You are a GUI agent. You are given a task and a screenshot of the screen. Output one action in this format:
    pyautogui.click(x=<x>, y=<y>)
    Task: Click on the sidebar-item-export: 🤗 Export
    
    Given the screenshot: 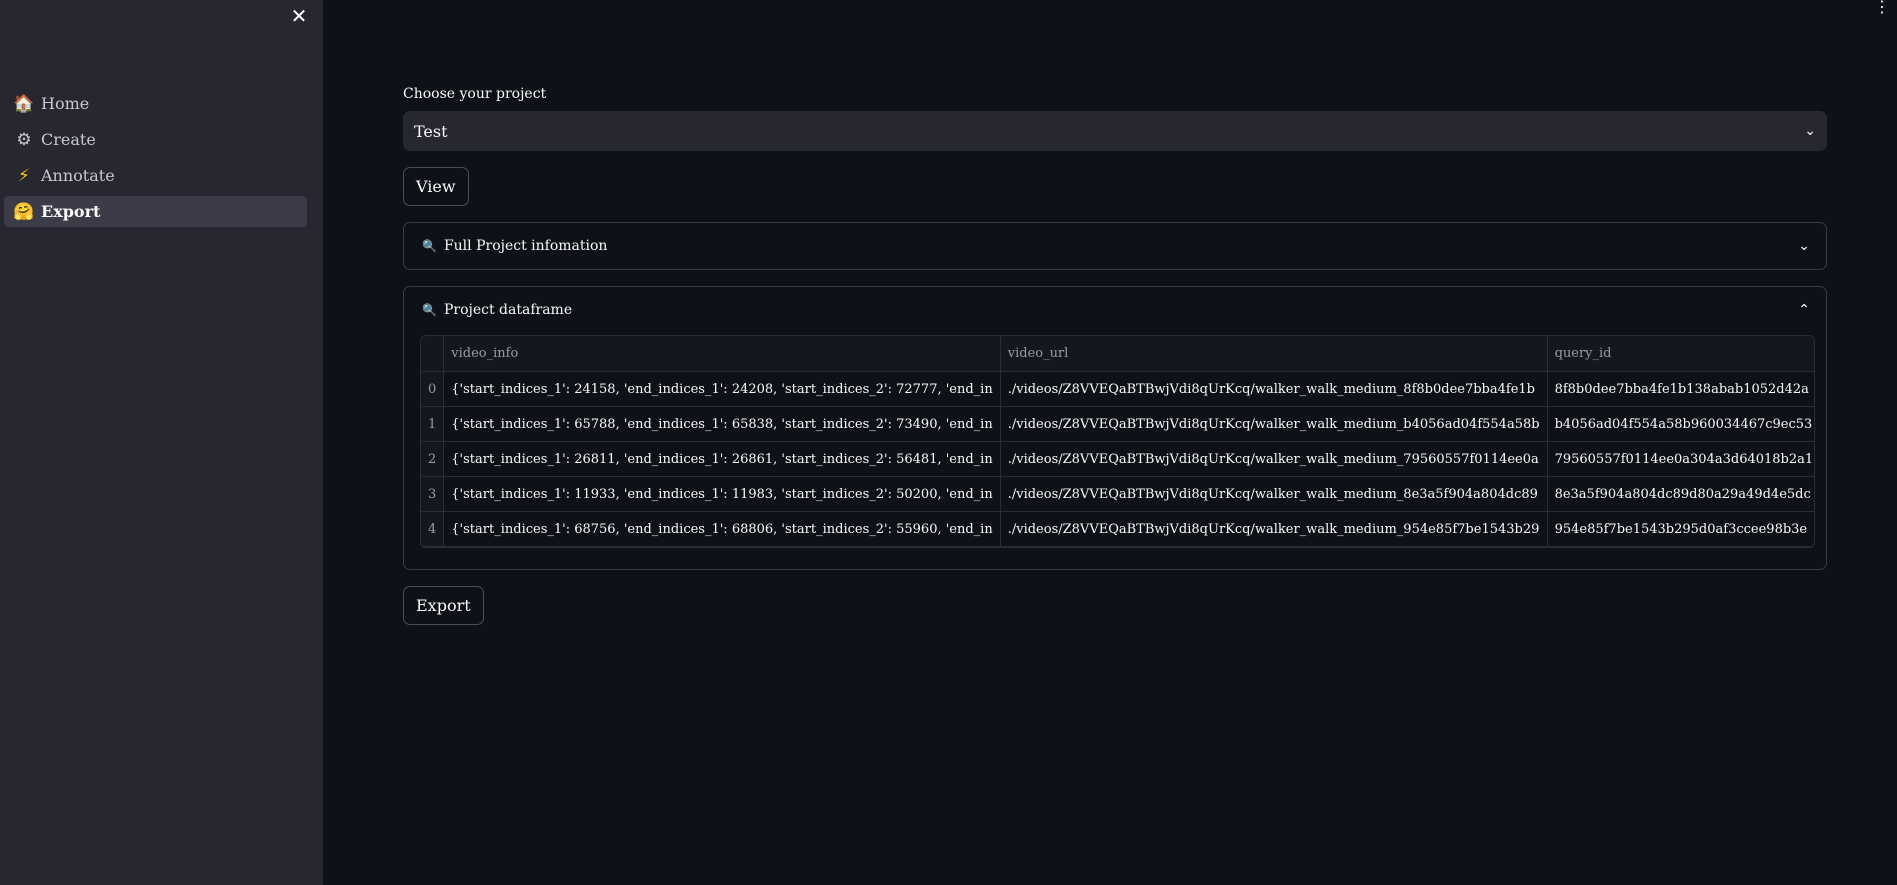 What is the action you would take?
    pyautogui.click(x=155, y=211)
    